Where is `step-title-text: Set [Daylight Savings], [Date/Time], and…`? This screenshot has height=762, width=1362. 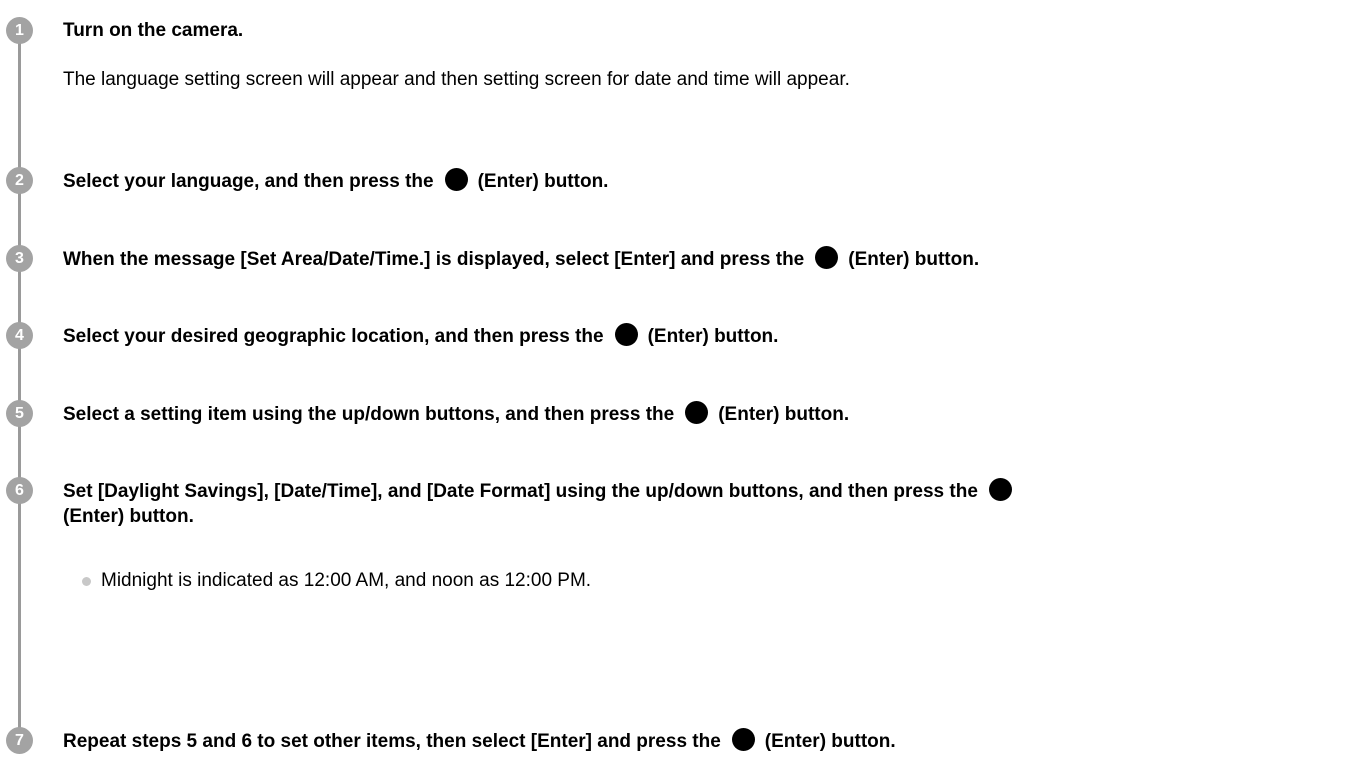
step-title-text: Set [Daylight Savings], [Date/Time], and… is located at coordinates (520, 491).